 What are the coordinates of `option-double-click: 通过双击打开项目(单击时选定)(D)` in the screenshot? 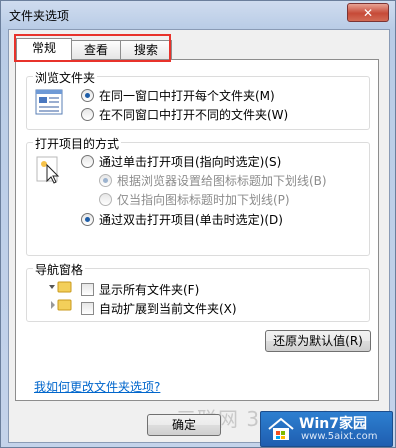 It's located at (182, 219).